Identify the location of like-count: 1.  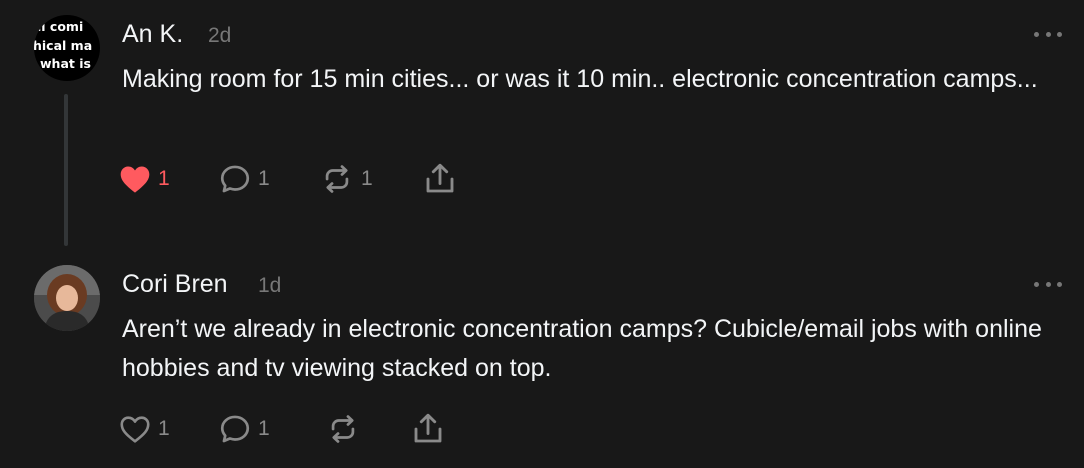
(164, 428).